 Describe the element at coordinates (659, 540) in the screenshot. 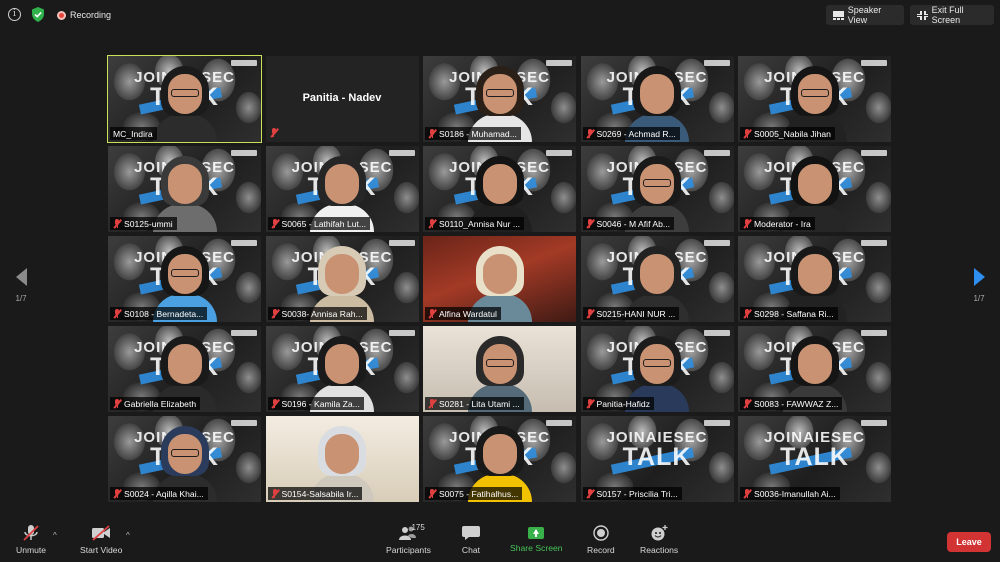

I see `reactions-button: Reactions` at that location.